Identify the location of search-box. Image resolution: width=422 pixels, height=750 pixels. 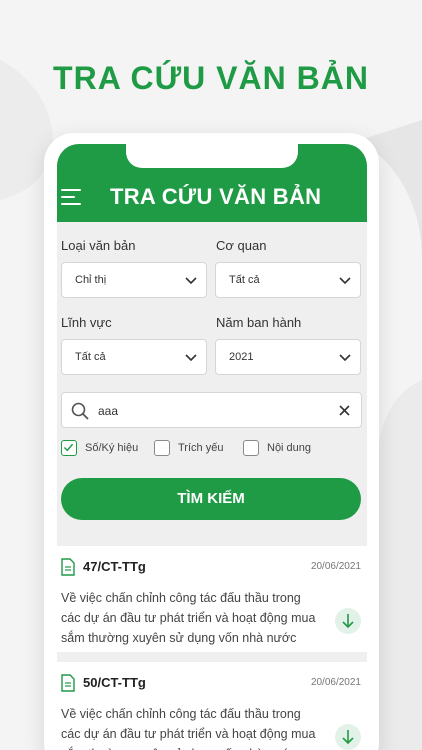
(211, 410).